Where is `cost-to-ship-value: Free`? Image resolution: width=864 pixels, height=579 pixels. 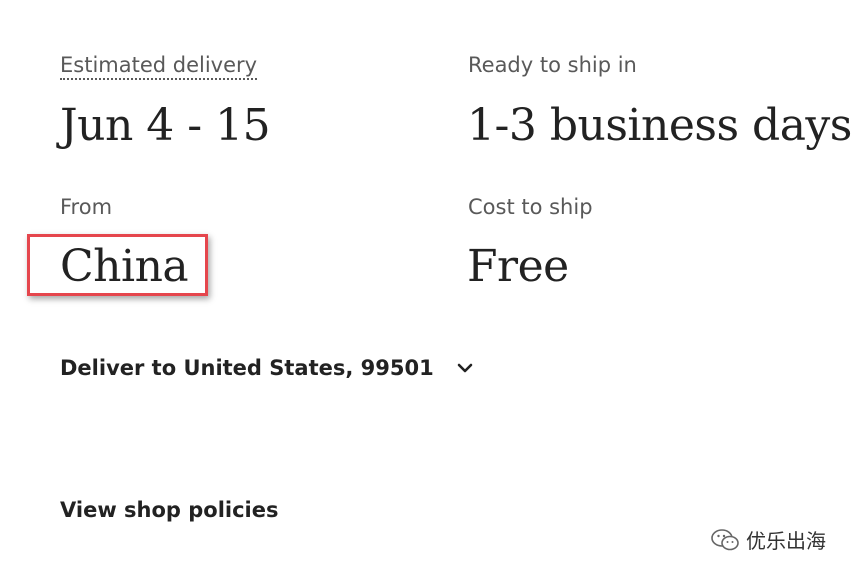 cost-to-ship-value: Free is located at coordinates (518, 266).